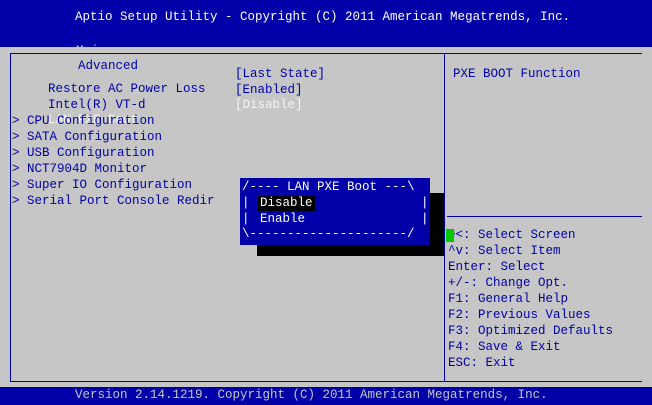 The width and height of the screenshot is (652, 405). What do you see at coordinates (508, 283) in the screenshot?
I see `help-key-change-opt: +/-: Change Opt.` at bounding box center [508, 283].